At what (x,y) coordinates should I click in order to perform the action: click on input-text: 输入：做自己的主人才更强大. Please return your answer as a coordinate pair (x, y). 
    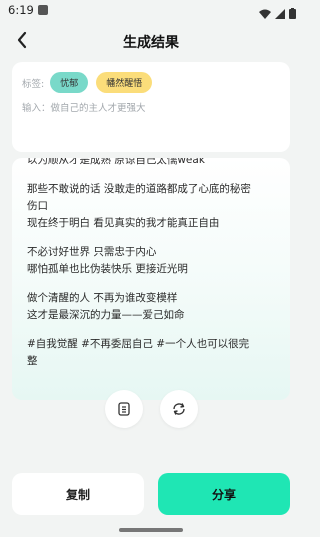
    Looking at the image, I should click on (84, 108).